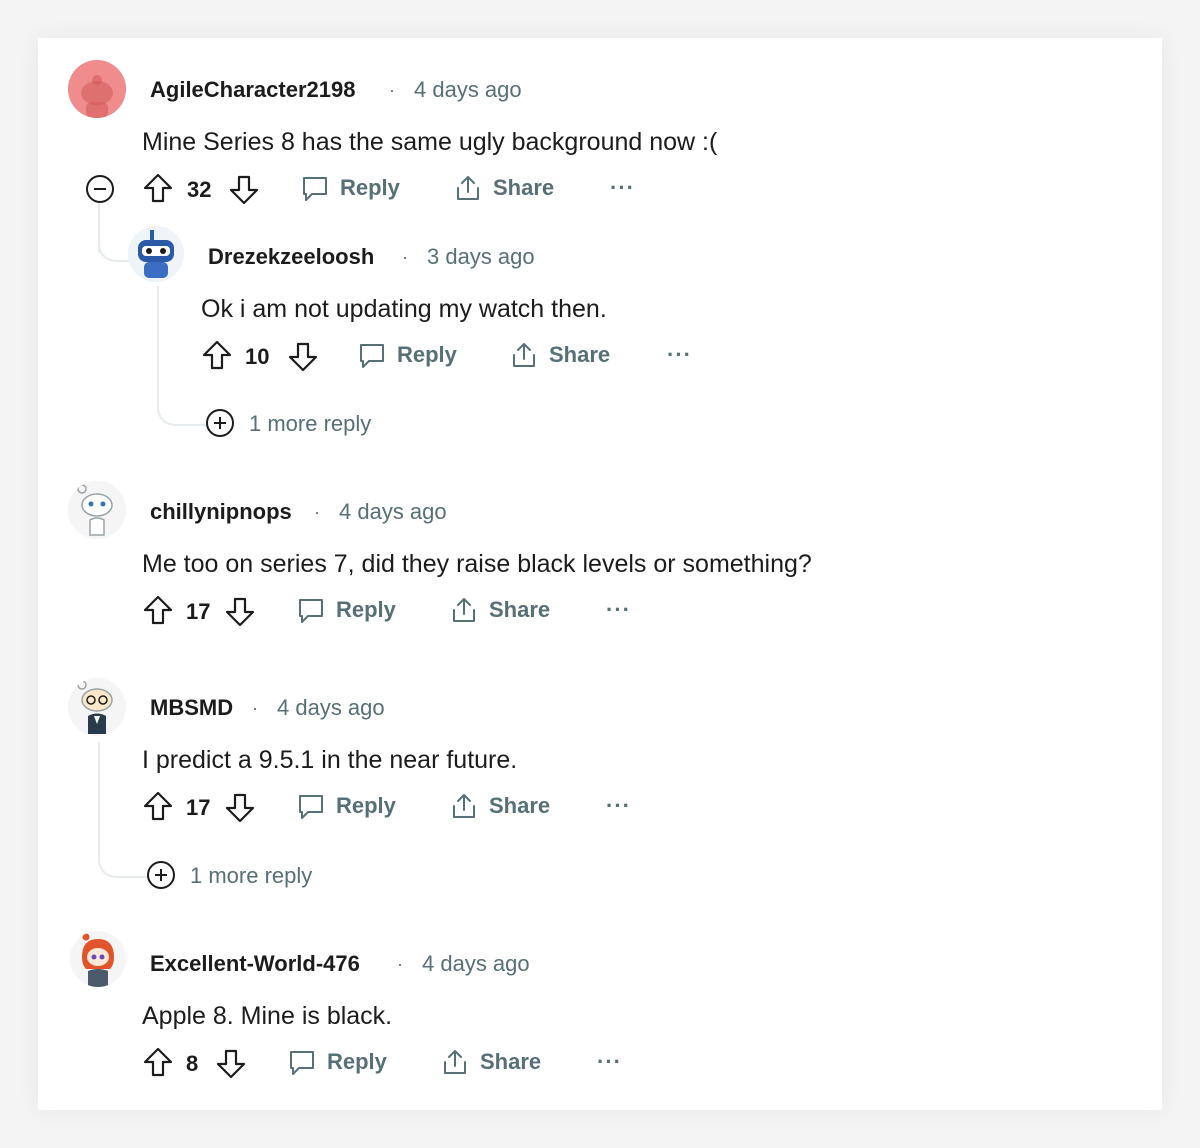  What do you see at coordinates (267, 1016) in the screenshot?
I see `comment-body: Apple 8. Mine is black.` at bounding box center [267, 1016].